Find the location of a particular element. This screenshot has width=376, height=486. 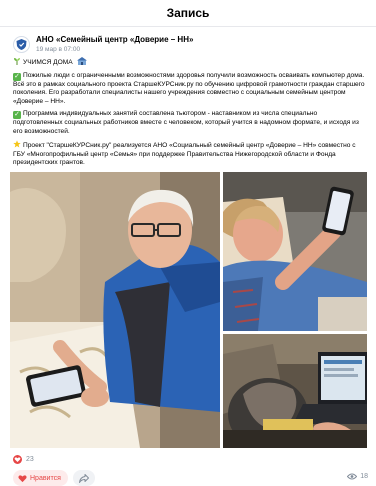

shield-logo-icon is located at coordinates (21, 44).